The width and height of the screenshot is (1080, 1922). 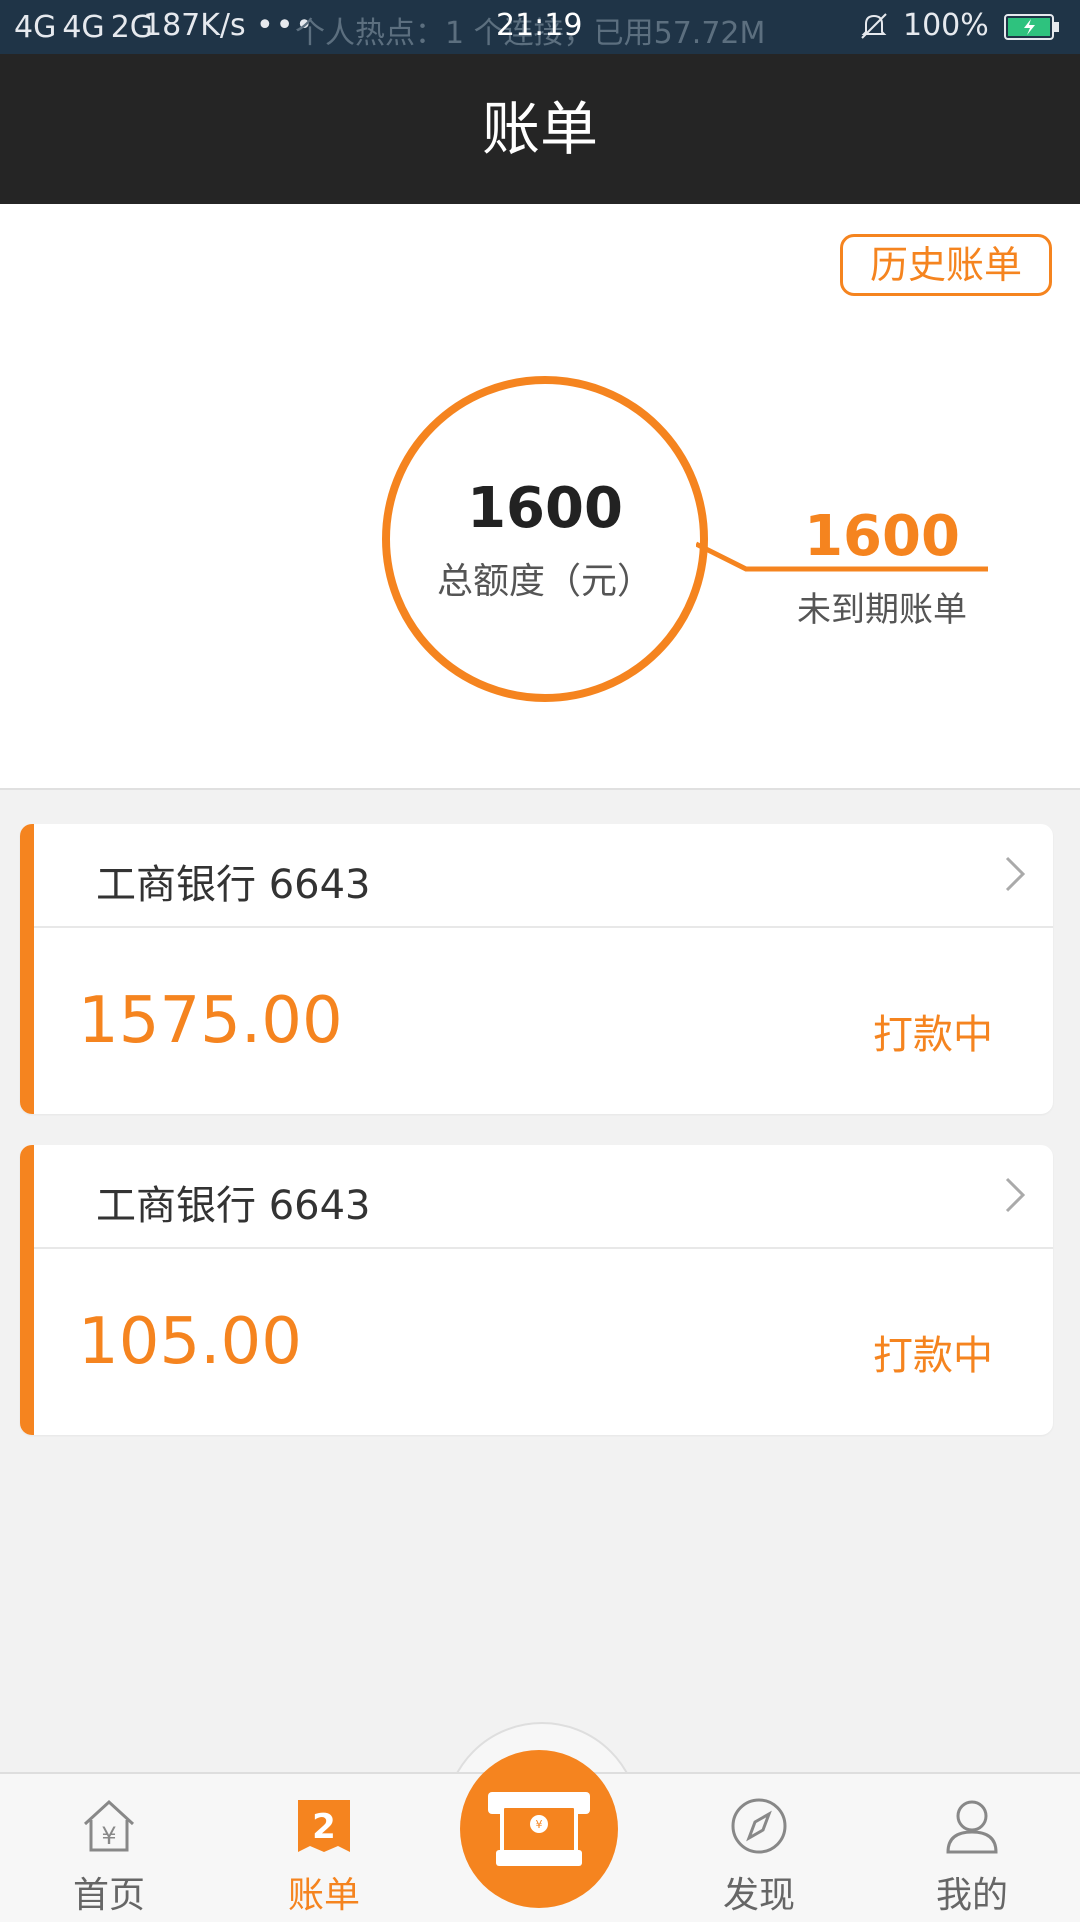 I want to click on cash-withdraw-icon: ¥, so click(x=539, y=1829).